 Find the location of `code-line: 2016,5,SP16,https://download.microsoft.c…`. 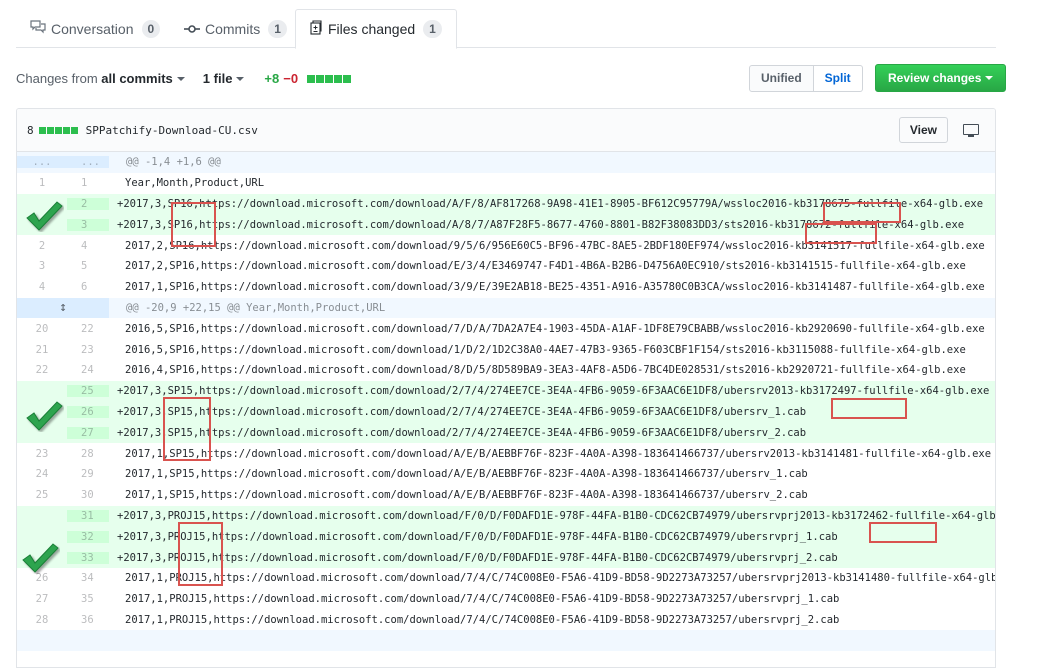

code-line: 2016,5,SP16,https://download.microsoft.c… is located at coordinates (545, 349).